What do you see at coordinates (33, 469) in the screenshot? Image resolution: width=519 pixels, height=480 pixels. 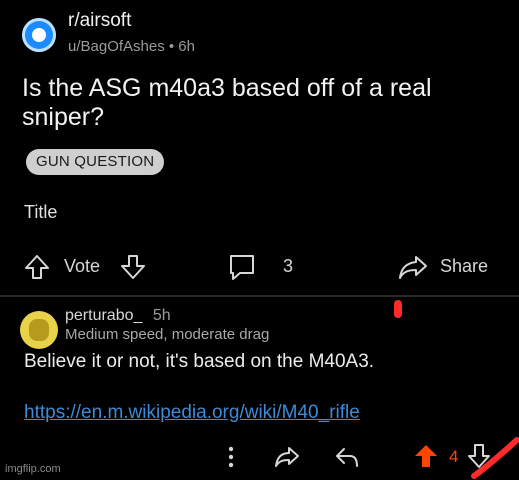 I see `watermark: imgflip.com` at bounding box center [33, 469].